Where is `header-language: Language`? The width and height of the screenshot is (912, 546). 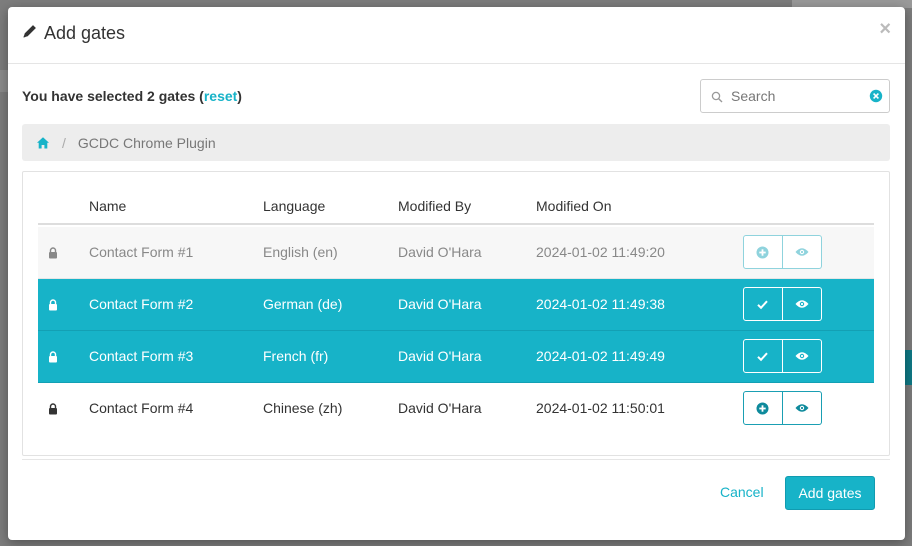 header-language: Language is located at coordinates (294, 206).